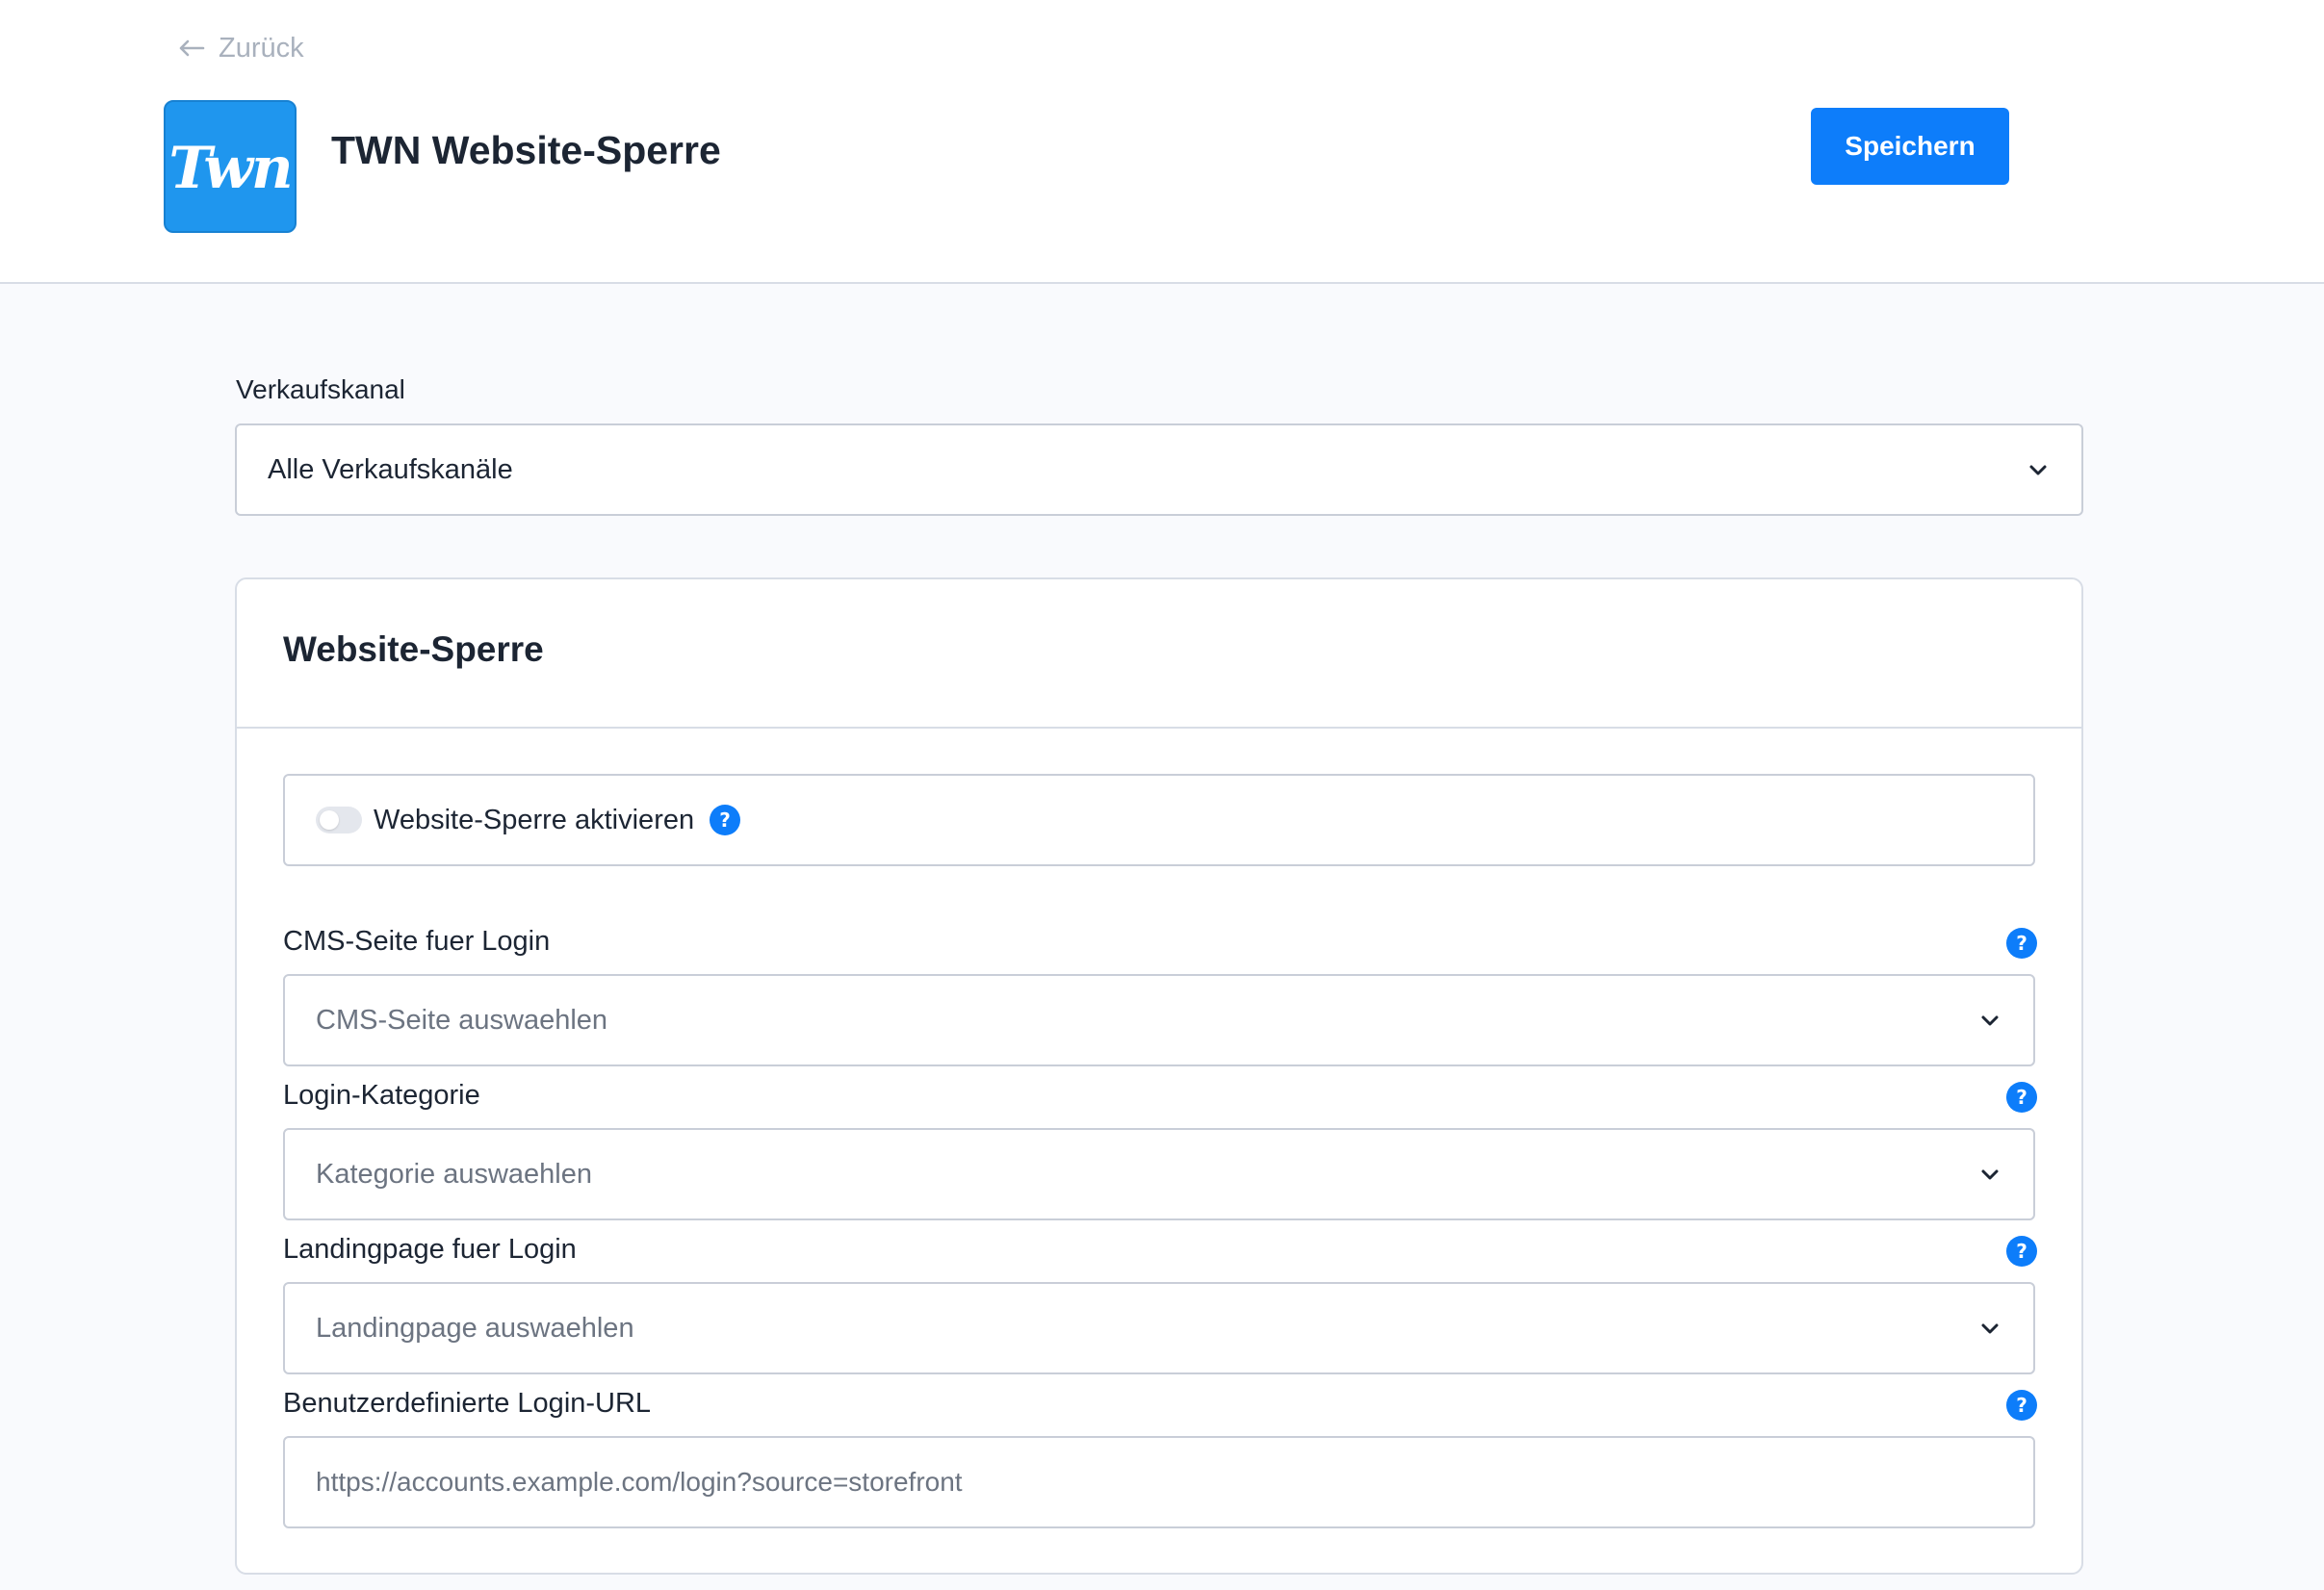  I want to click on cms-page-label: CMS-Seite fuer Login, so click(417, 941).